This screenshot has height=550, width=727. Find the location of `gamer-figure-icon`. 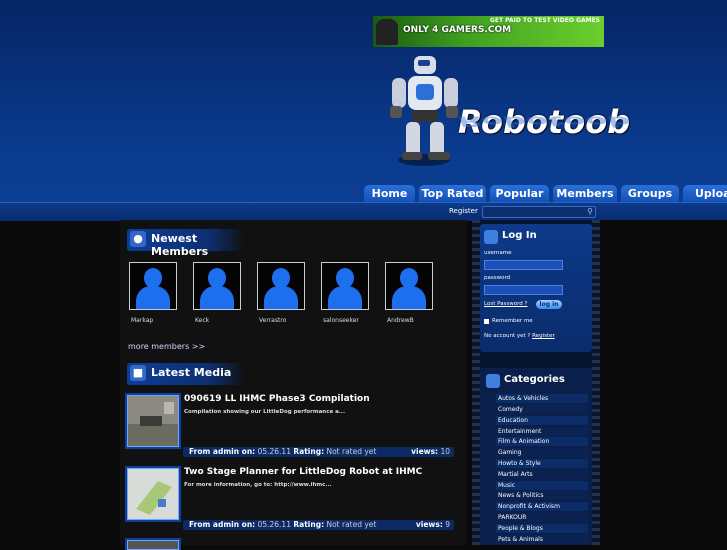

gamer-figure-icon is located at coordinates (387, 32).